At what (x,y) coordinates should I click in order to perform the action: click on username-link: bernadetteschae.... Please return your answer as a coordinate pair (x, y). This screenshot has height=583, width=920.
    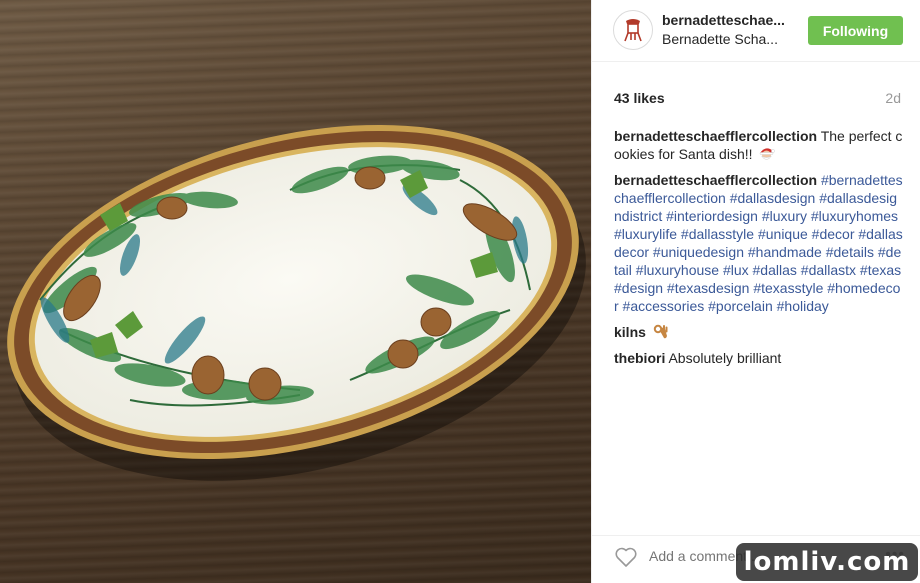
    Looking at the image, I should click on (723, 20).